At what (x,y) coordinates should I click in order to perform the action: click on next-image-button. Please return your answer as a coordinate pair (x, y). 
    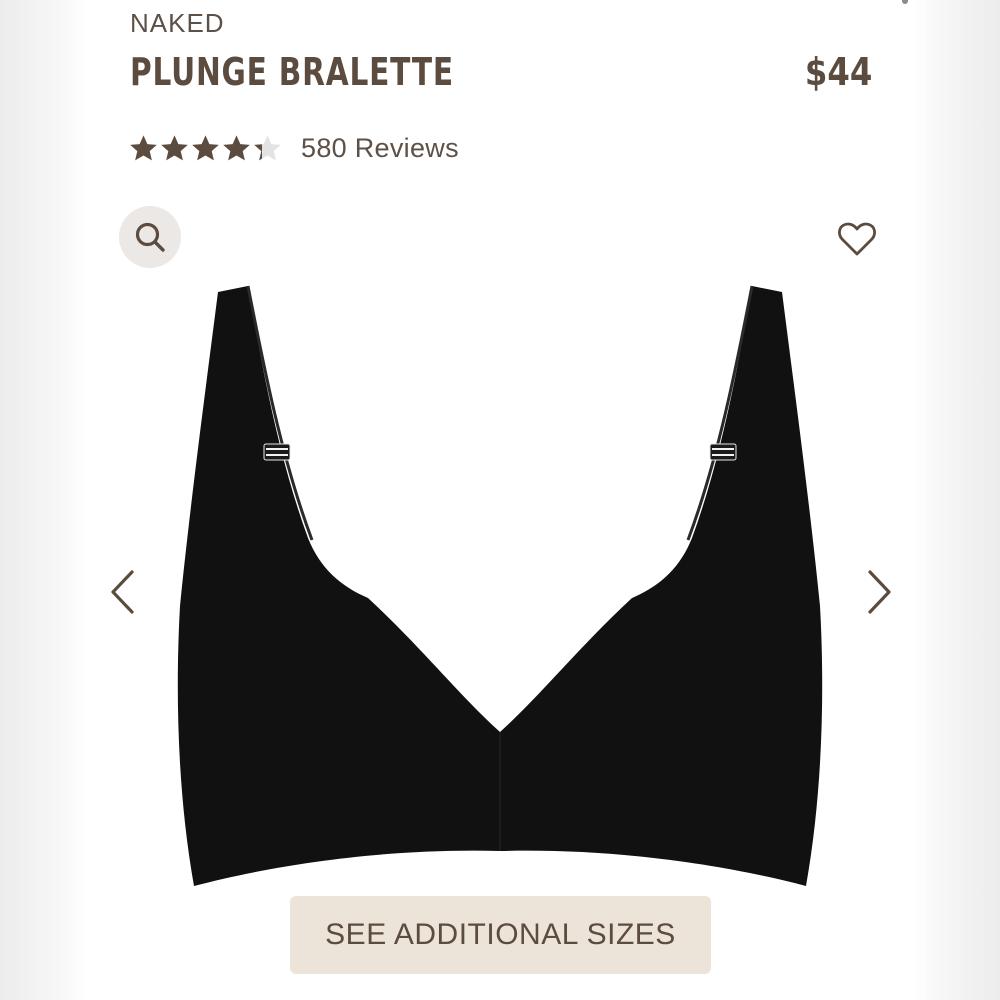
    Looking at the image, I should click on (880, 592).